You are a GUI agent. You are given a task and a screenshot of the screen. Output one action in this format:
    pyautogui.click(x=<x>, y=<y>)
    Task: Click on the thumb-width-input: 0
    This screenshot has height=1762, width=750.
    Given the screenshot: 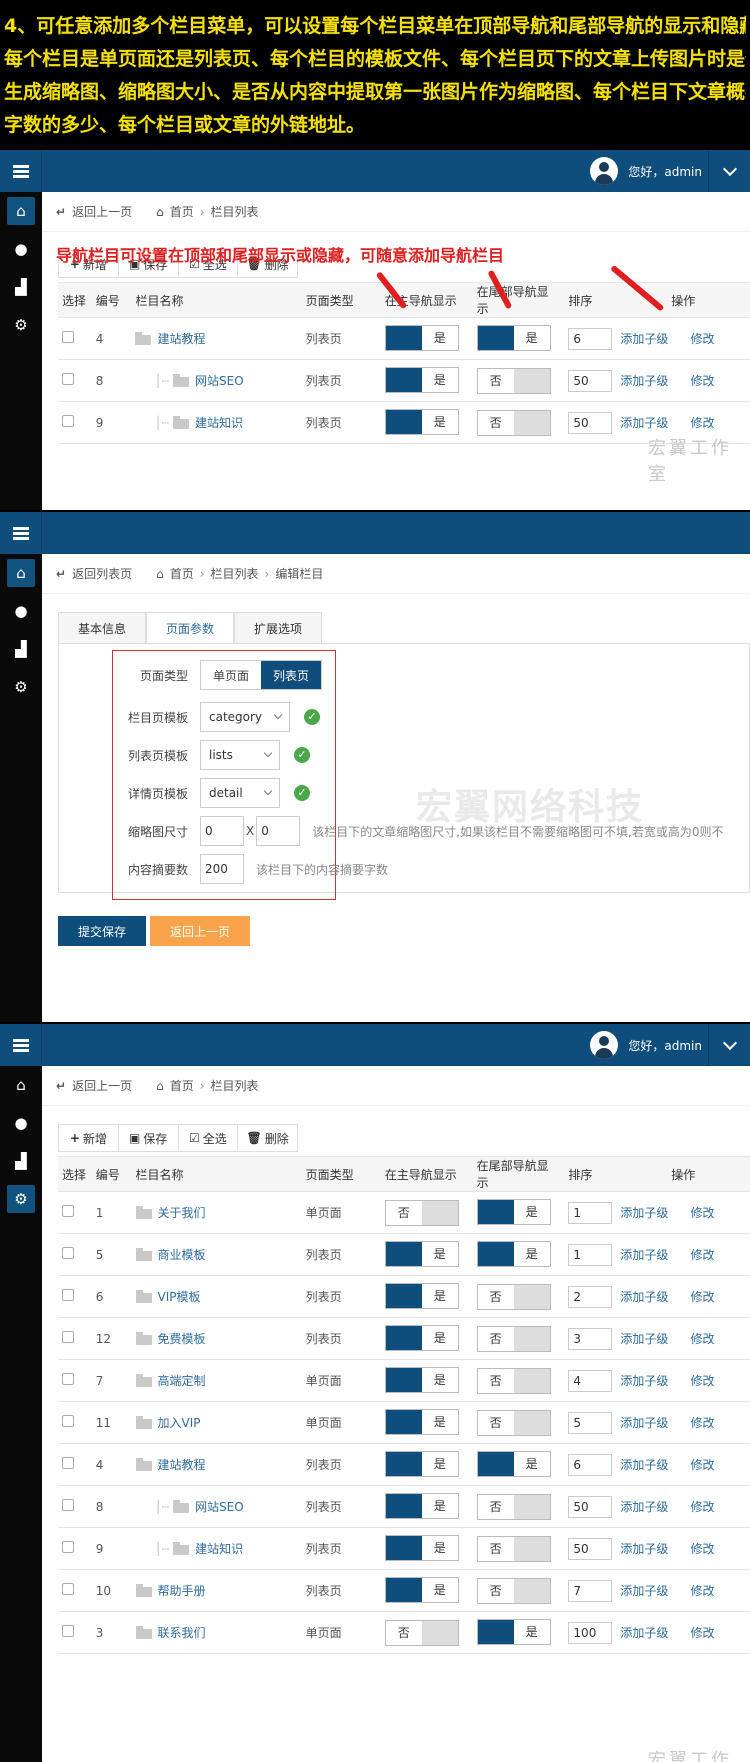 What is the action you would take?
    pyautogui.click(x=222, y=831)
    